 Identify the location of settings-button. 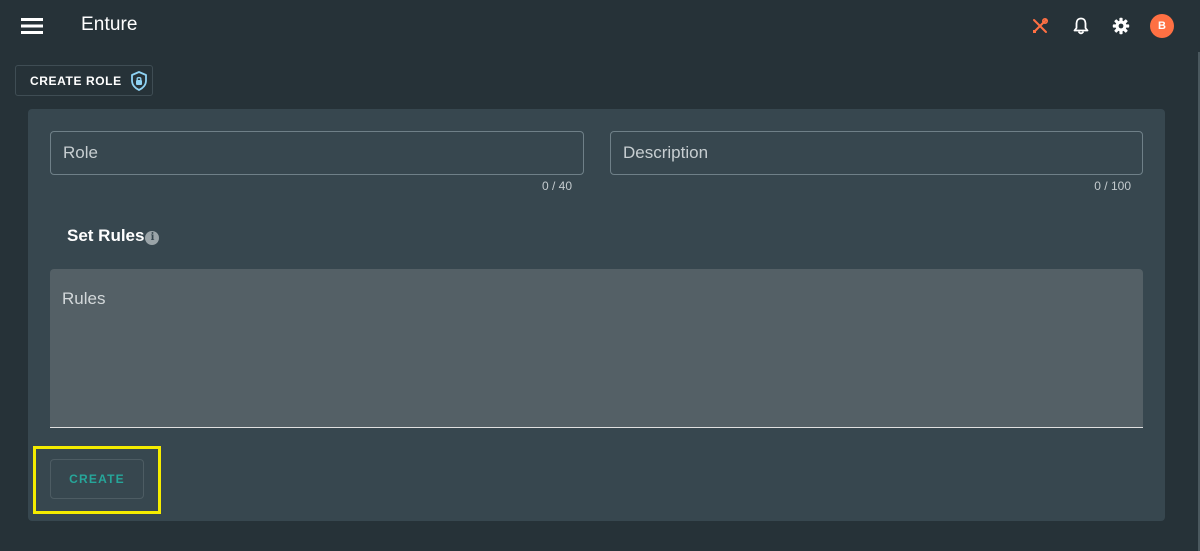
(1121, 26).